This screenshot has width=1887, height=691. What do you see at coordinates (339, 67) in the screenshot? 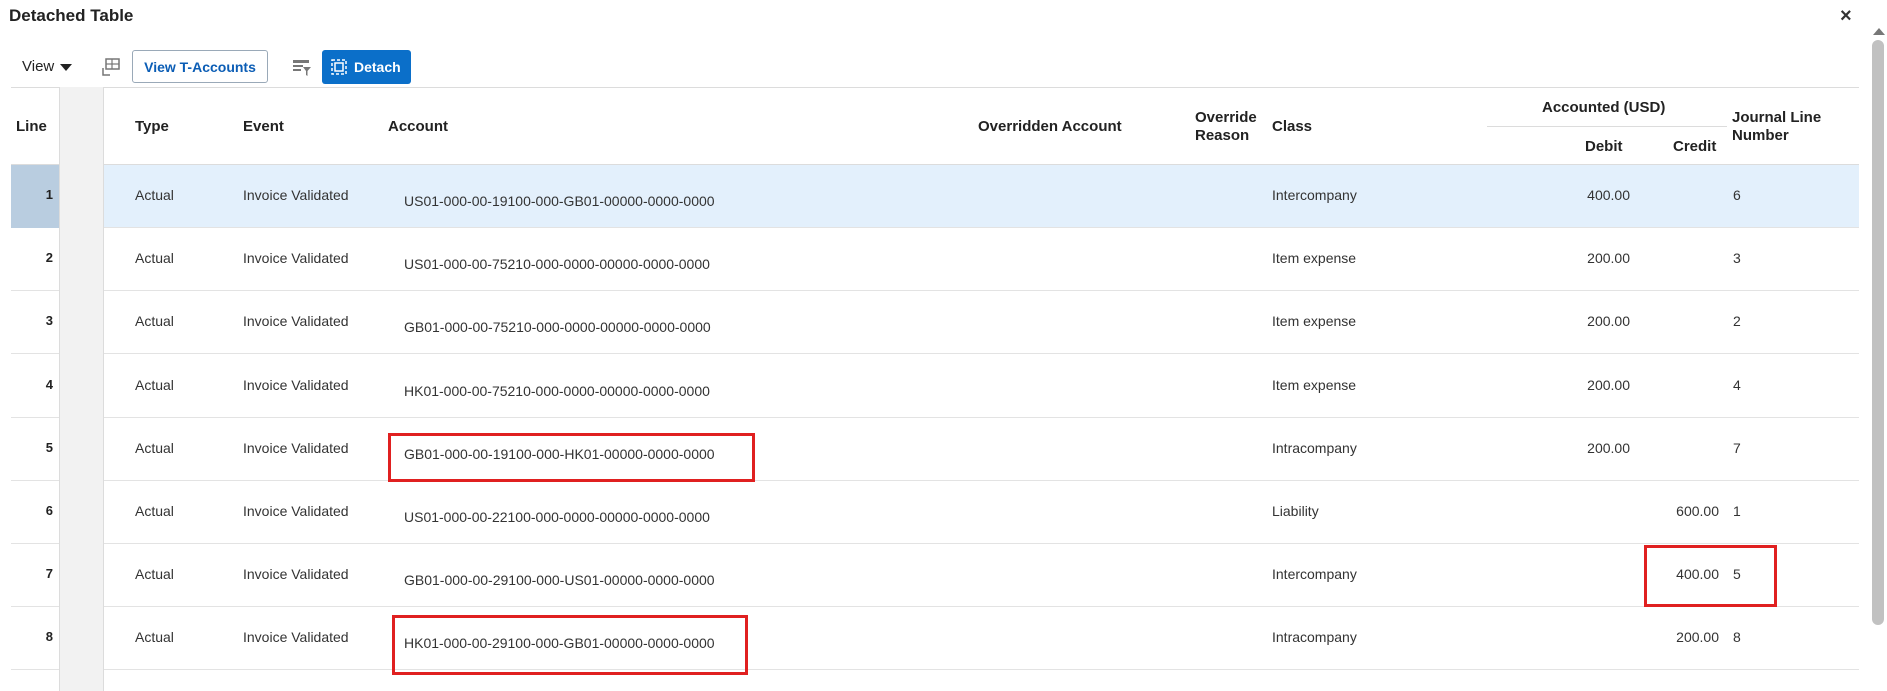
I see `detach-icon` at bounding box center [339, 67].